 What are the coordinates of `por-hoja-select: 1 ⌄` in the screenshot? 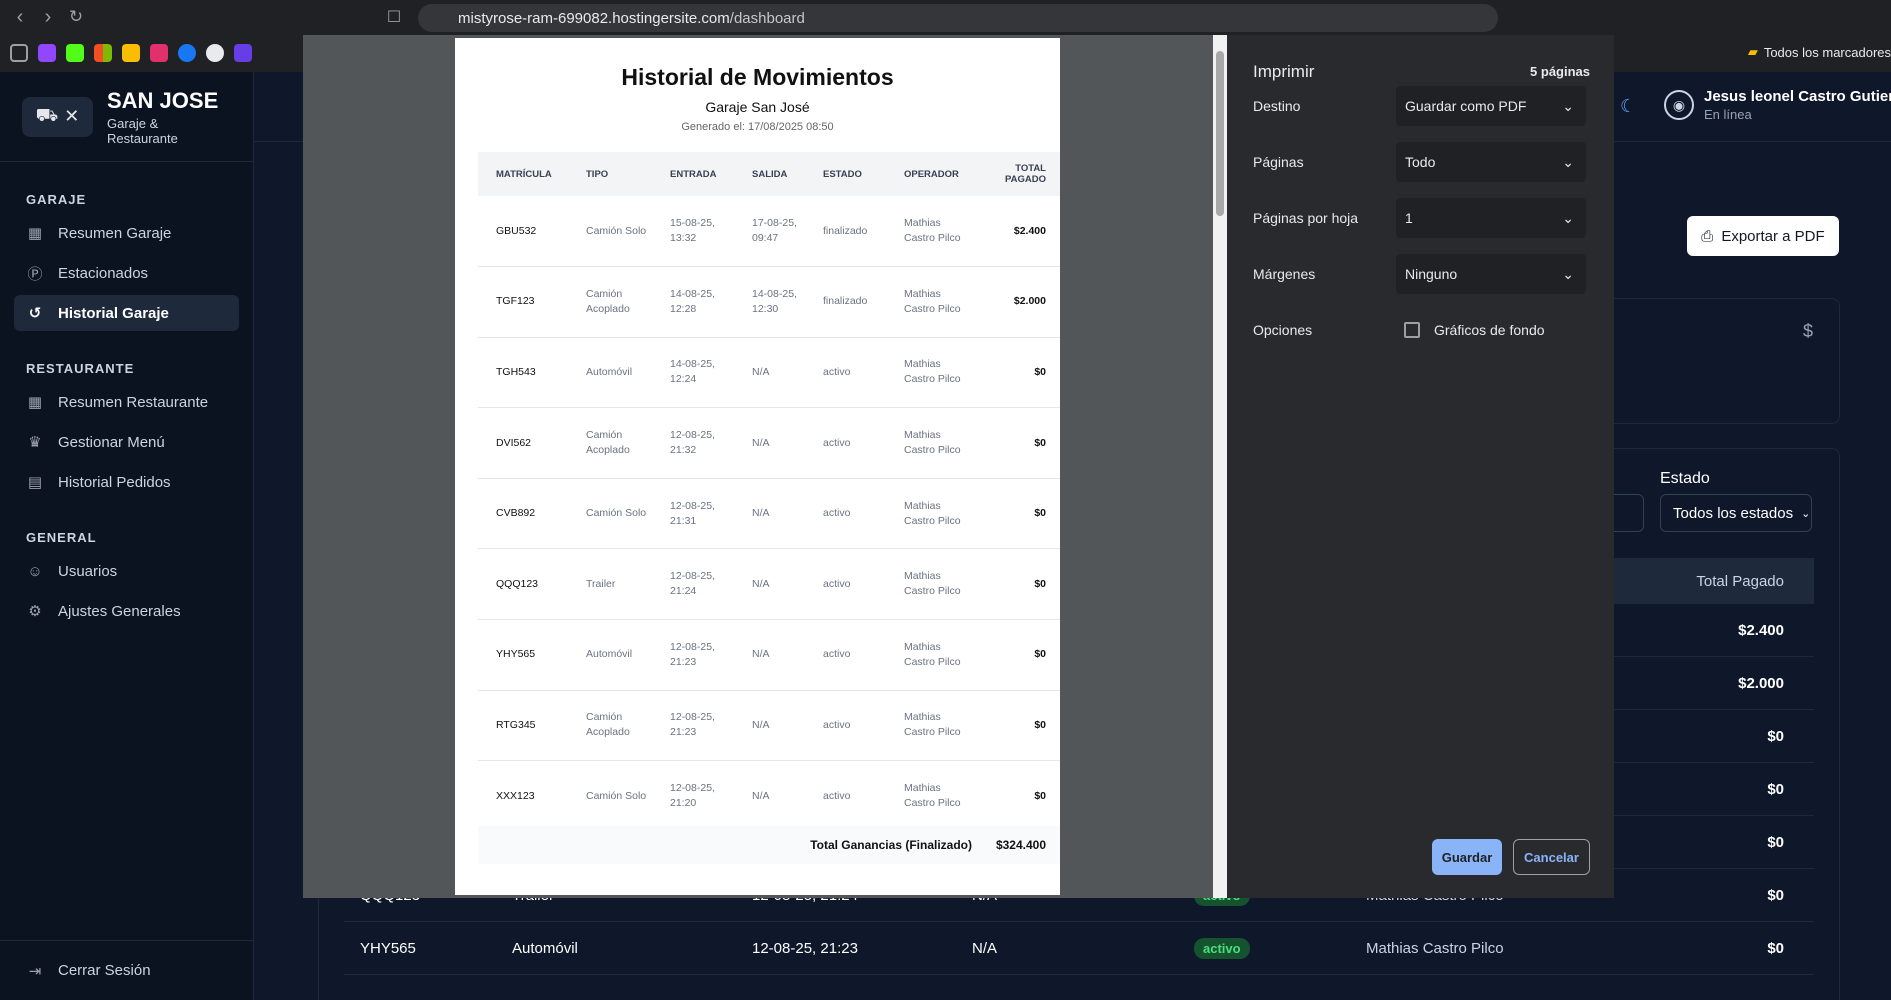 It's located at (1491, 218).